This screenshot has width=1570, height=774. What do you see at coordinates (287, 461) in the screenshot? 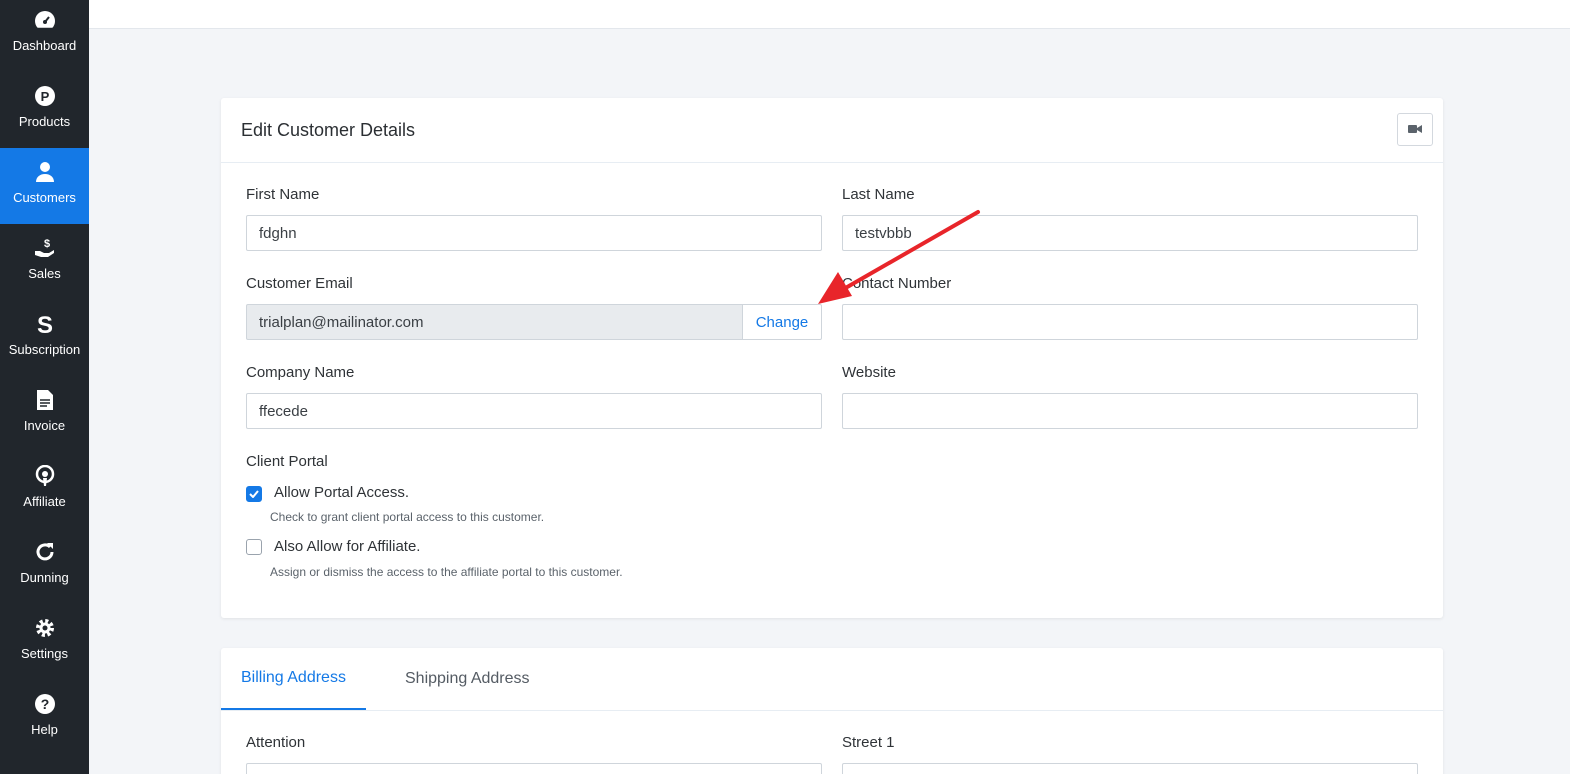
I see `client-portal-label: Client Portal` at bounding box center [287, 461].